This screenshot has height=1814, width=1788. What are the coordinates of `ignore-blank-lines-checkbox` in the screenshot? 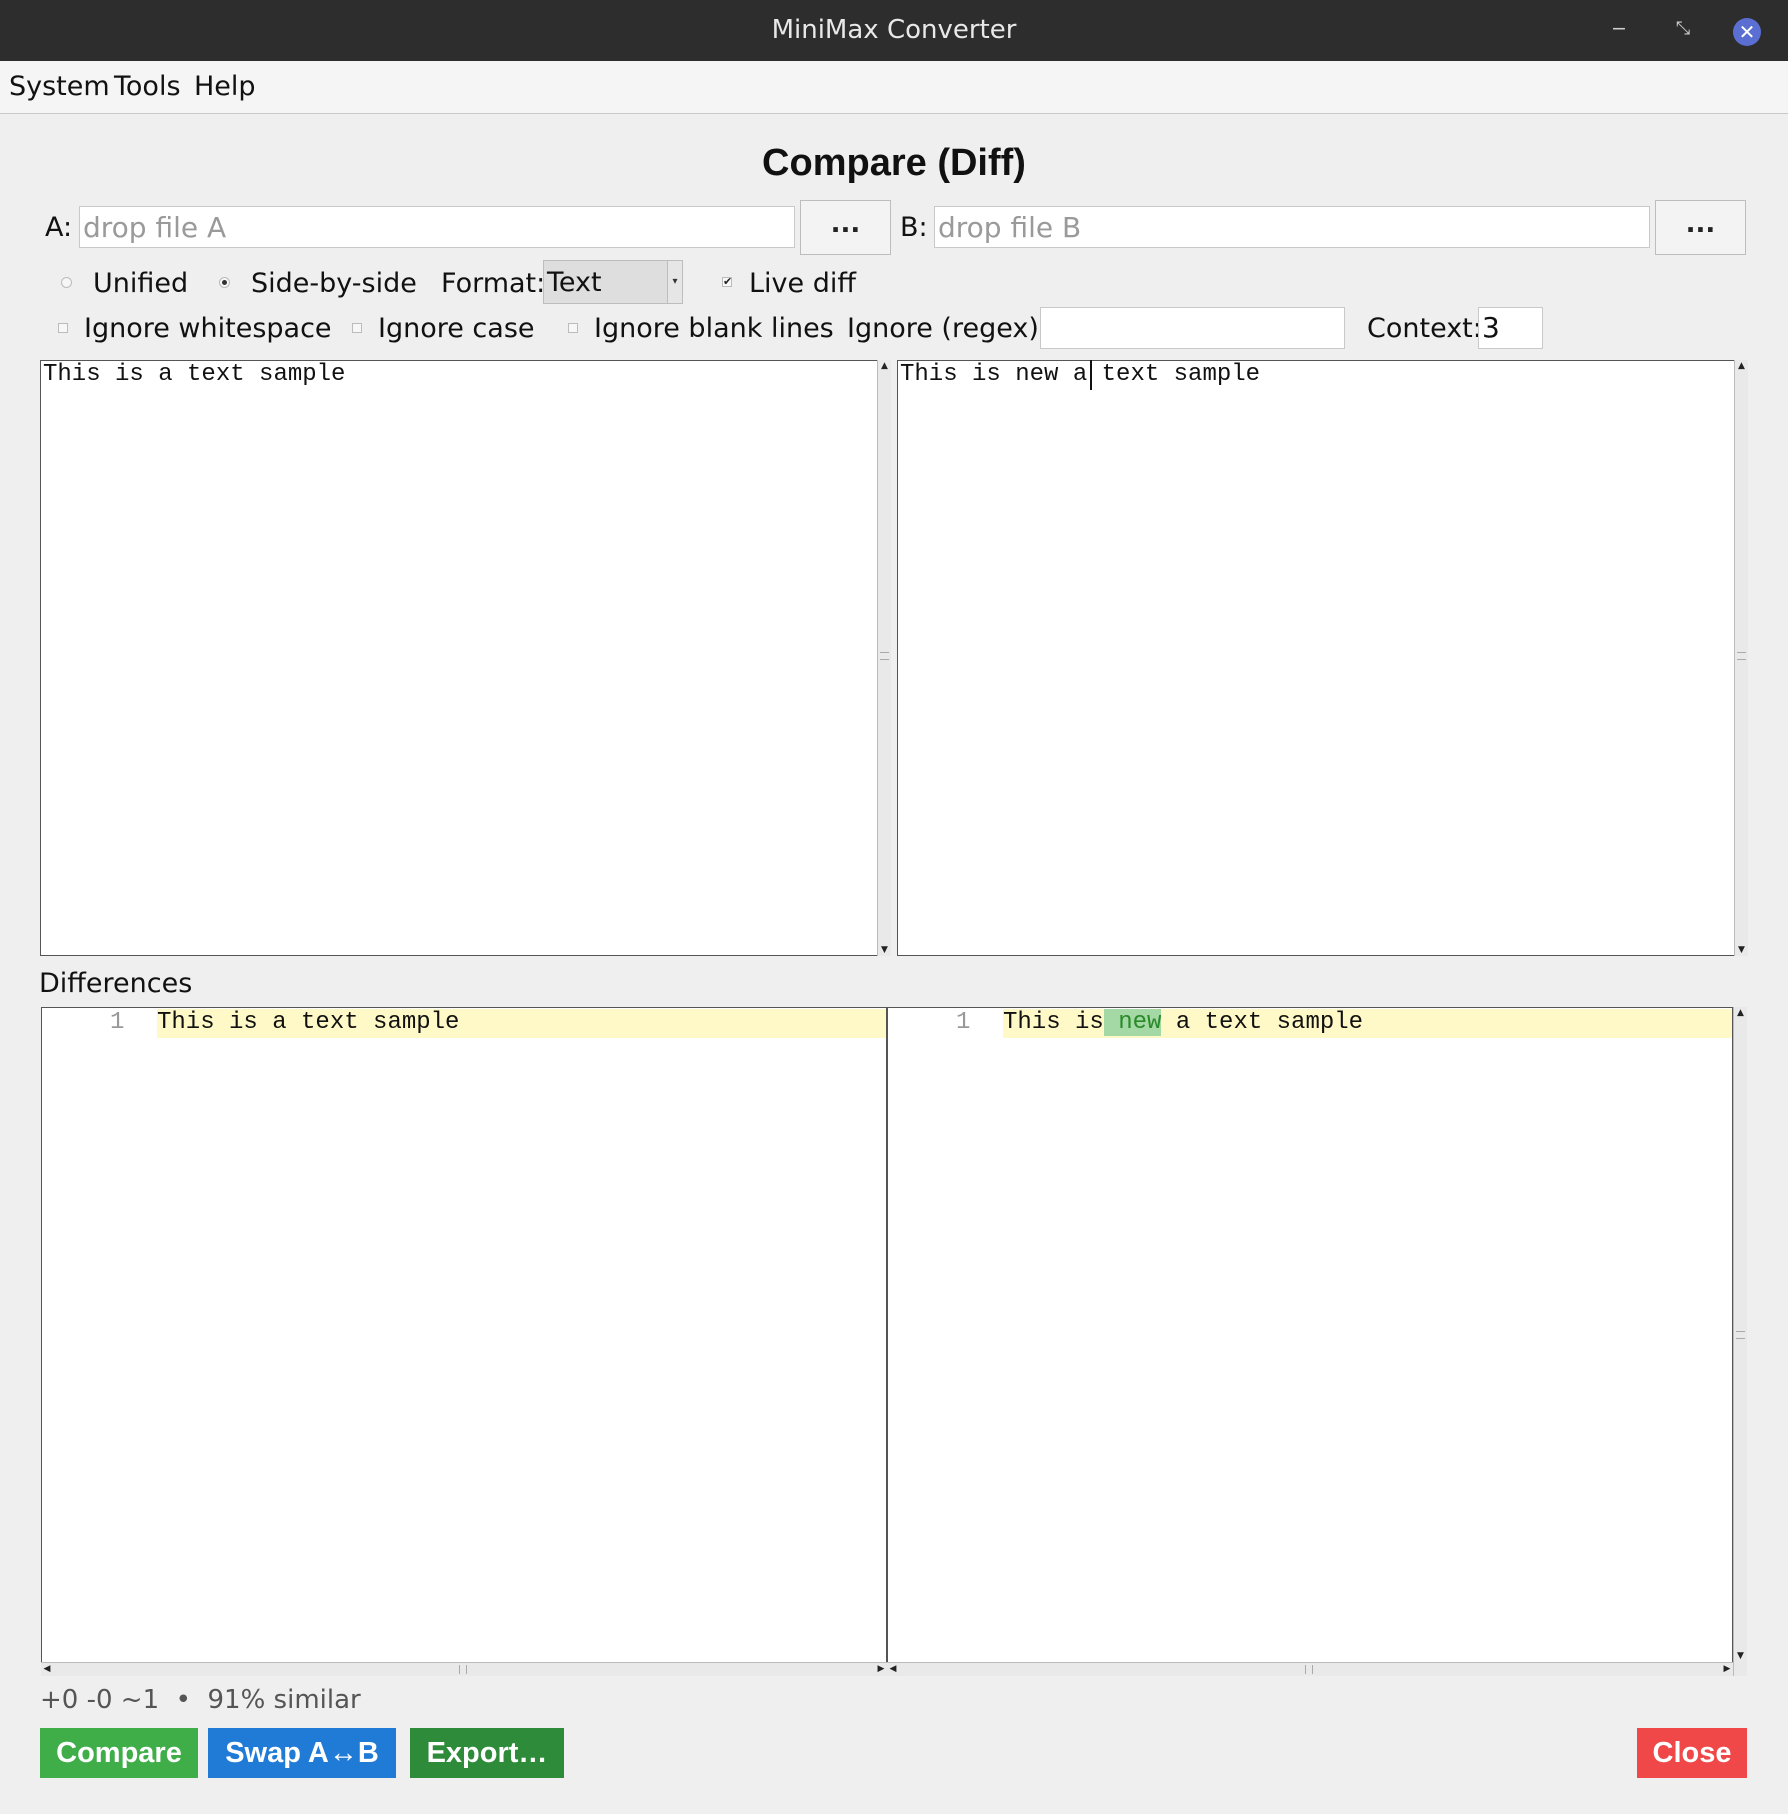 It's located at (573, 328).